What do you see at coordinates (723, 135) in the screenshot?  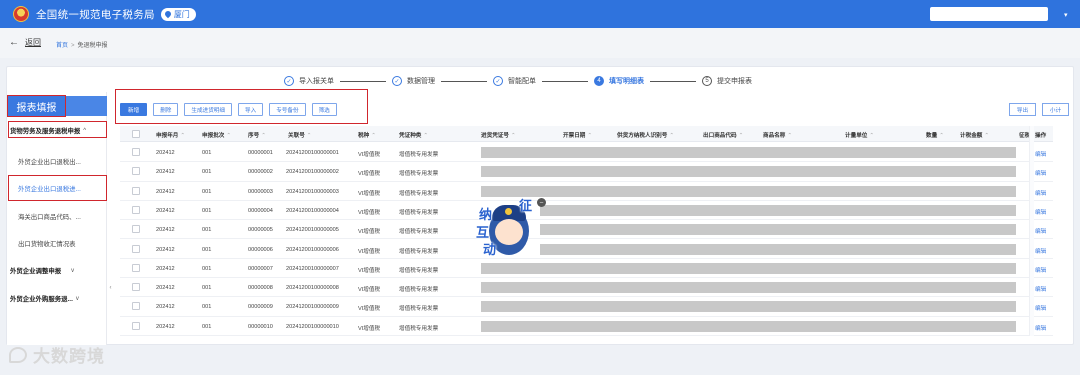 I see `column-header: 出口商品代码 ⌃` at bounding box center [723, 135].